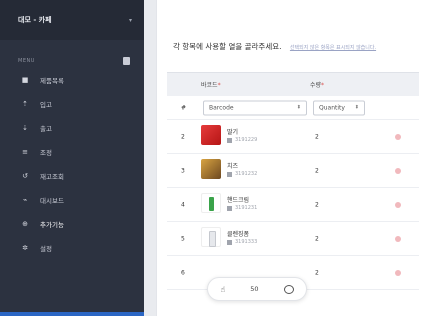 This screenshot has height=316, width=444. Describe the element at coordinates (333, 48) in the screenshot. I see `instruction-hint-link: 선택되지 않은 항목은 표시되지 않습니다.` at that location.